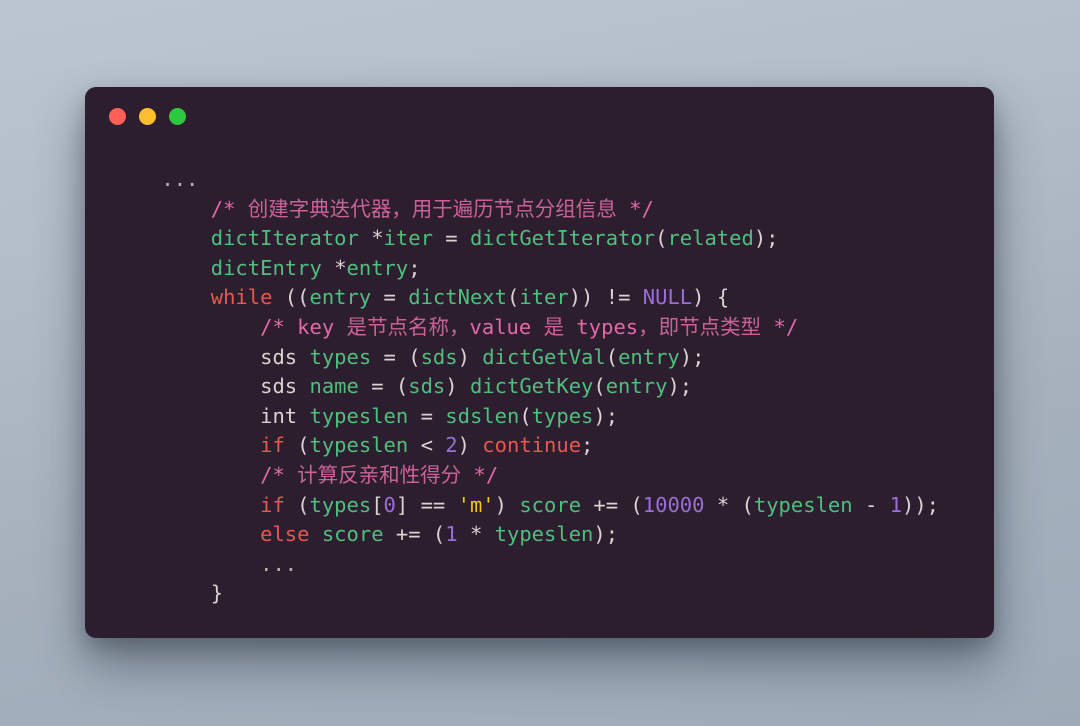 Image resolution: width=1080 pixels, height=726 pixels. Describe the element at coordinates (408, 326) in the screenshot. I see `code-token-cmt-cjk: 是节点名称，` at that location.